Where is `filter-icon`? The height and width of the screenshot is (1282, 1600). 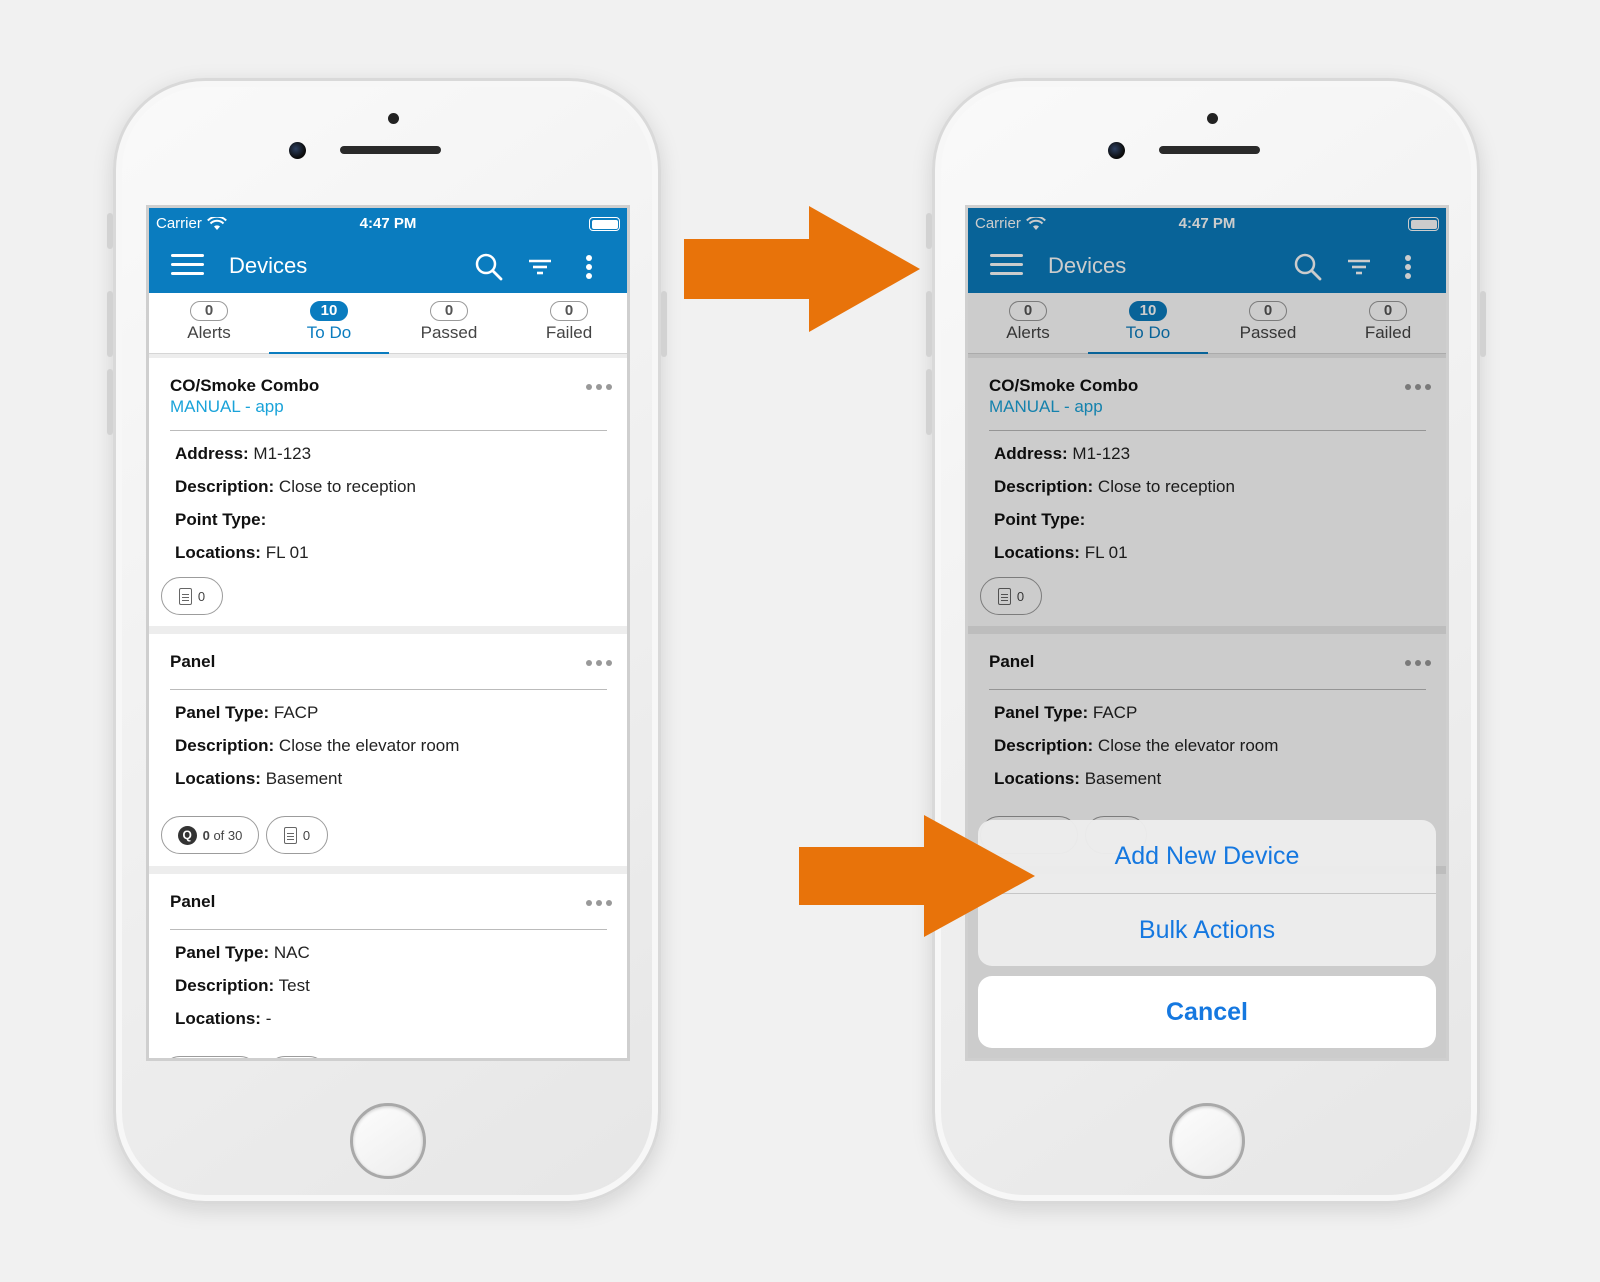
filter-icon is located at coordinates (540, 267).